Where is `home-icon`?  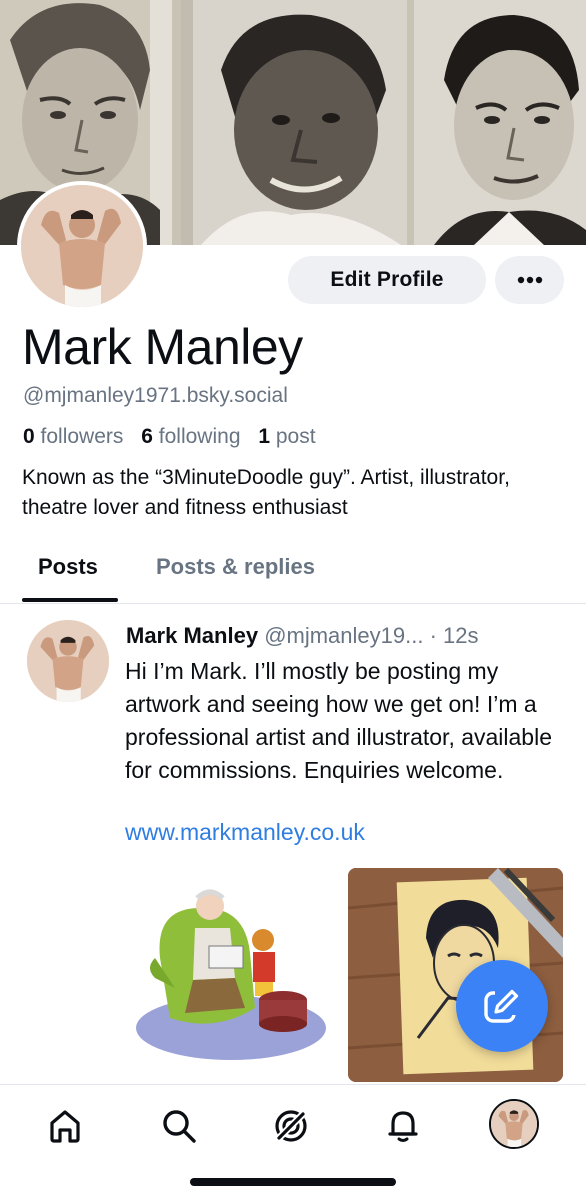
home-icon is located at coordinates (65, 1126).